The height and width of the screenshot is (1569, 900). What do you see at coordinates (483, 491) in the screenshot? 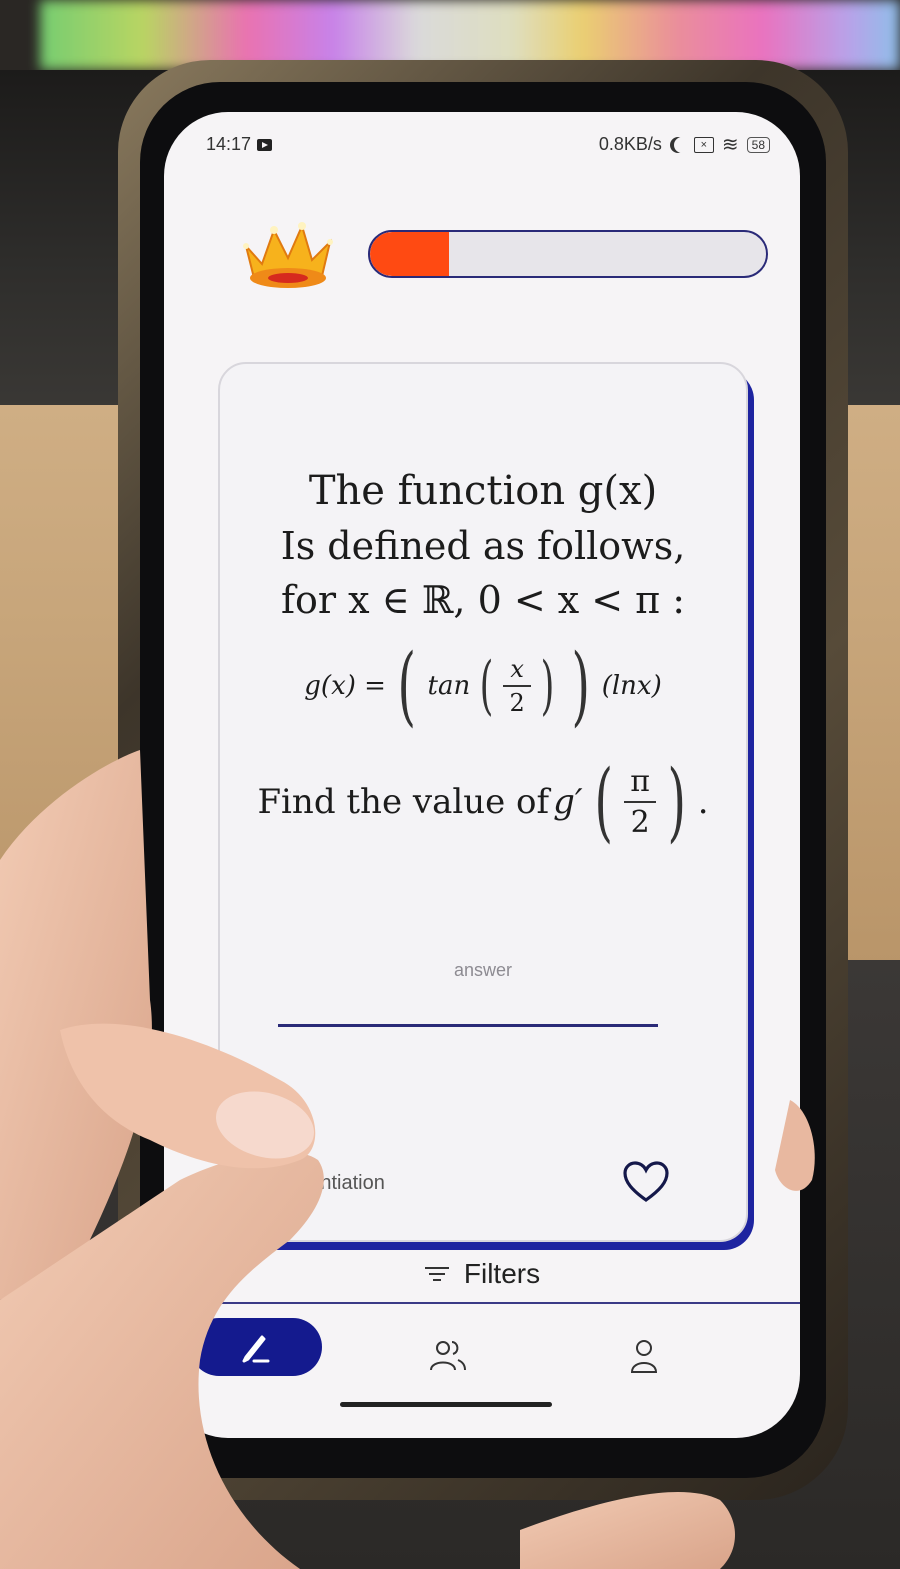
I see `question-line-1: The function g(x)` at bounding box center [483, 491].